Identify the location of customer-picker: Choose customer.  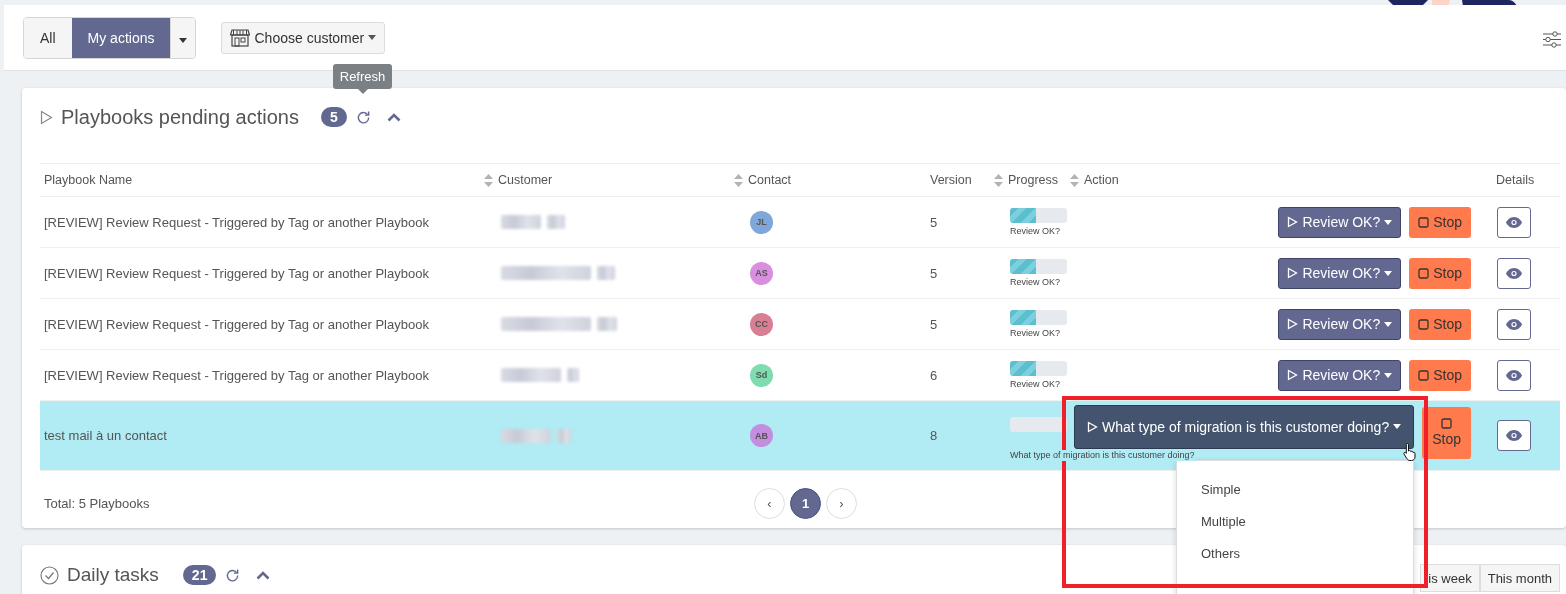
(303, 37).